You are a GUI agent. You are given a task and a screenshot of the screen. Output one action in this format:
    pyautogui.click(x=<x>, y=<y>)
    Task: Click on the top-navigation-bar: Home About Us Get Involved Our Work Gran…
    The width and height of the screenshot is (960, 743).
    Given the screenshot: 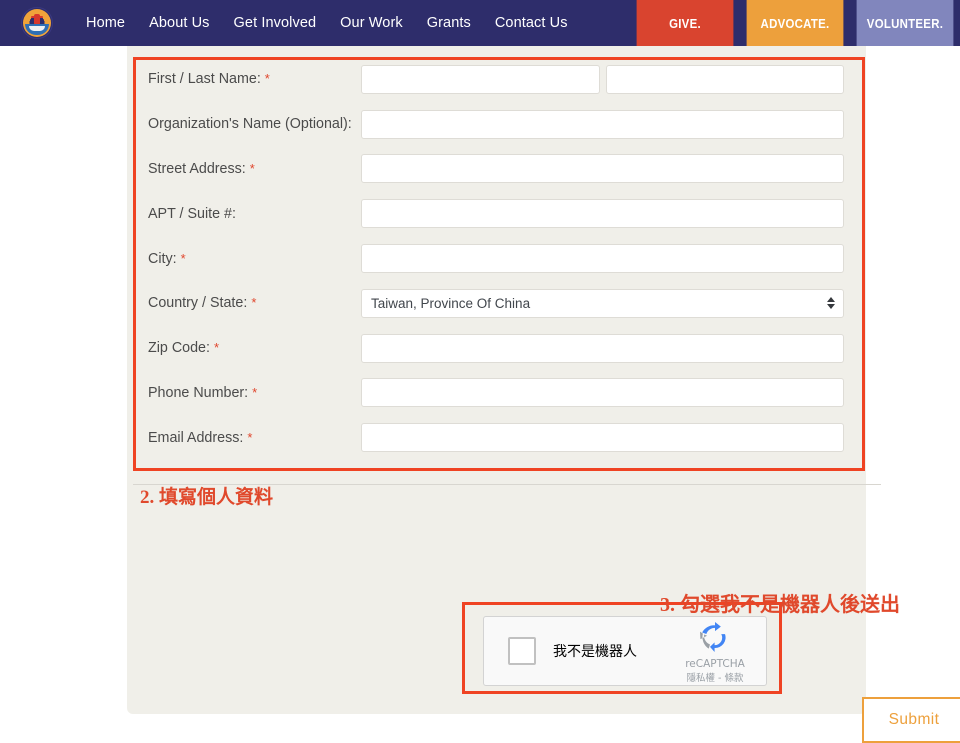 What is the action you would take?
    pyautogui.click(x=480, y=23)
    